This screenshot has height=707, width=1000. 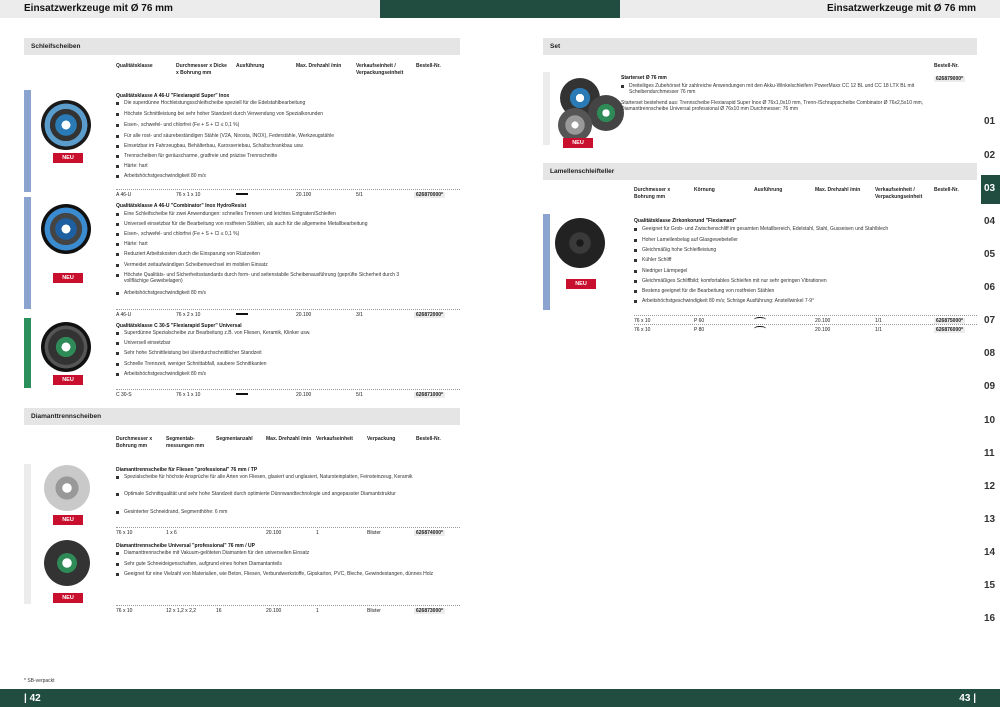 What do you see at coordinates (381, 439) in the screenshot?
I see `col-header: Verpackung` at bounding box center [381, 439].